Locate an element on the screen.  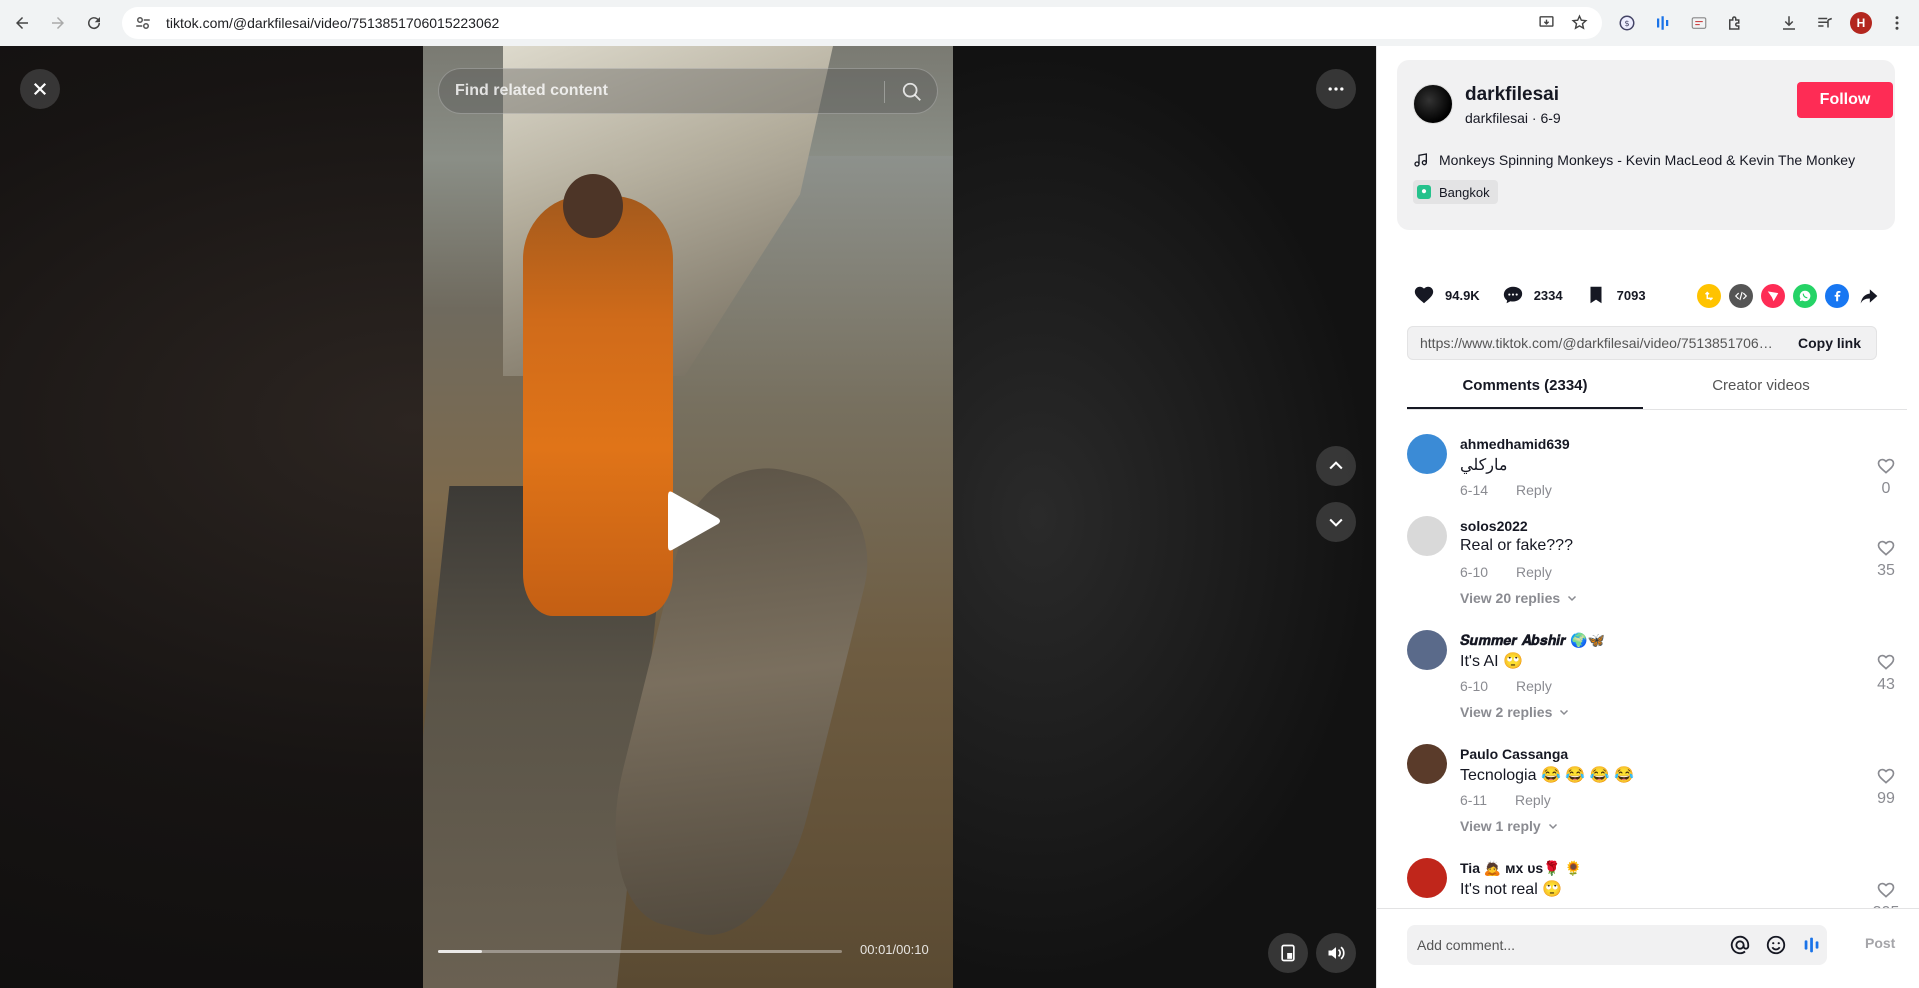
install-app-icon is located at coordinates (1546, 22).